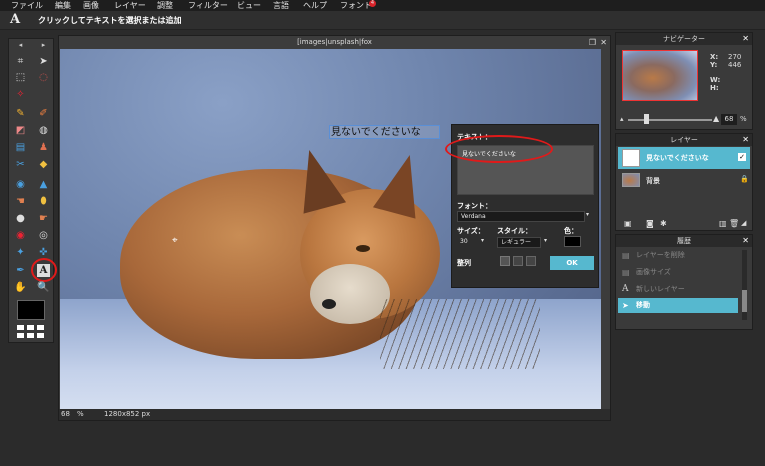  What do you see at coordinates (646, 119) in the screenshot?
I see `zoom-slider-handle` at bounding box center [646, 119].